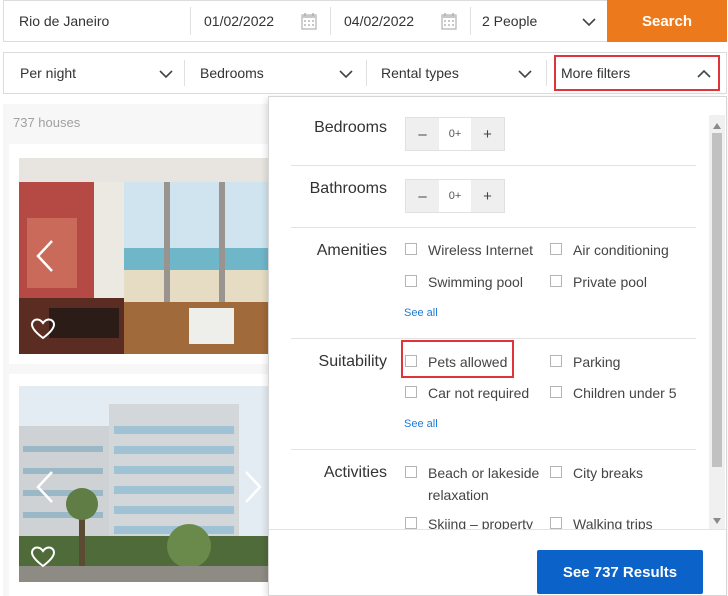  Describe the element at coordinates (379, 21) in the screenshot. I see `checkout-value: 04/02/2022` at that location.